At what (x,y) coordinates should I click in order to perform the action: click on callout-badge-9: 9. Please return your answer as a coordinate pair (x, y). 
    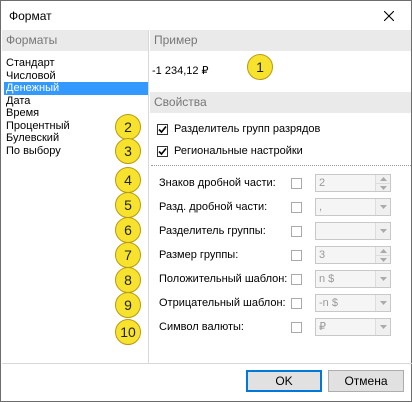
    Looking at the image, I should click on (128, 305).